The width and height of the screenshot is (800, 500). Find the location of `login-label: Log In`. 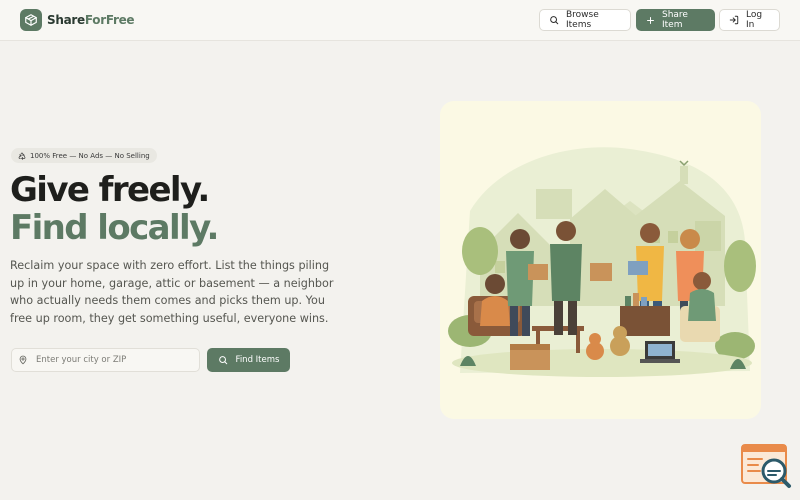

login-label: Log In is located at coordinates (754, 20).